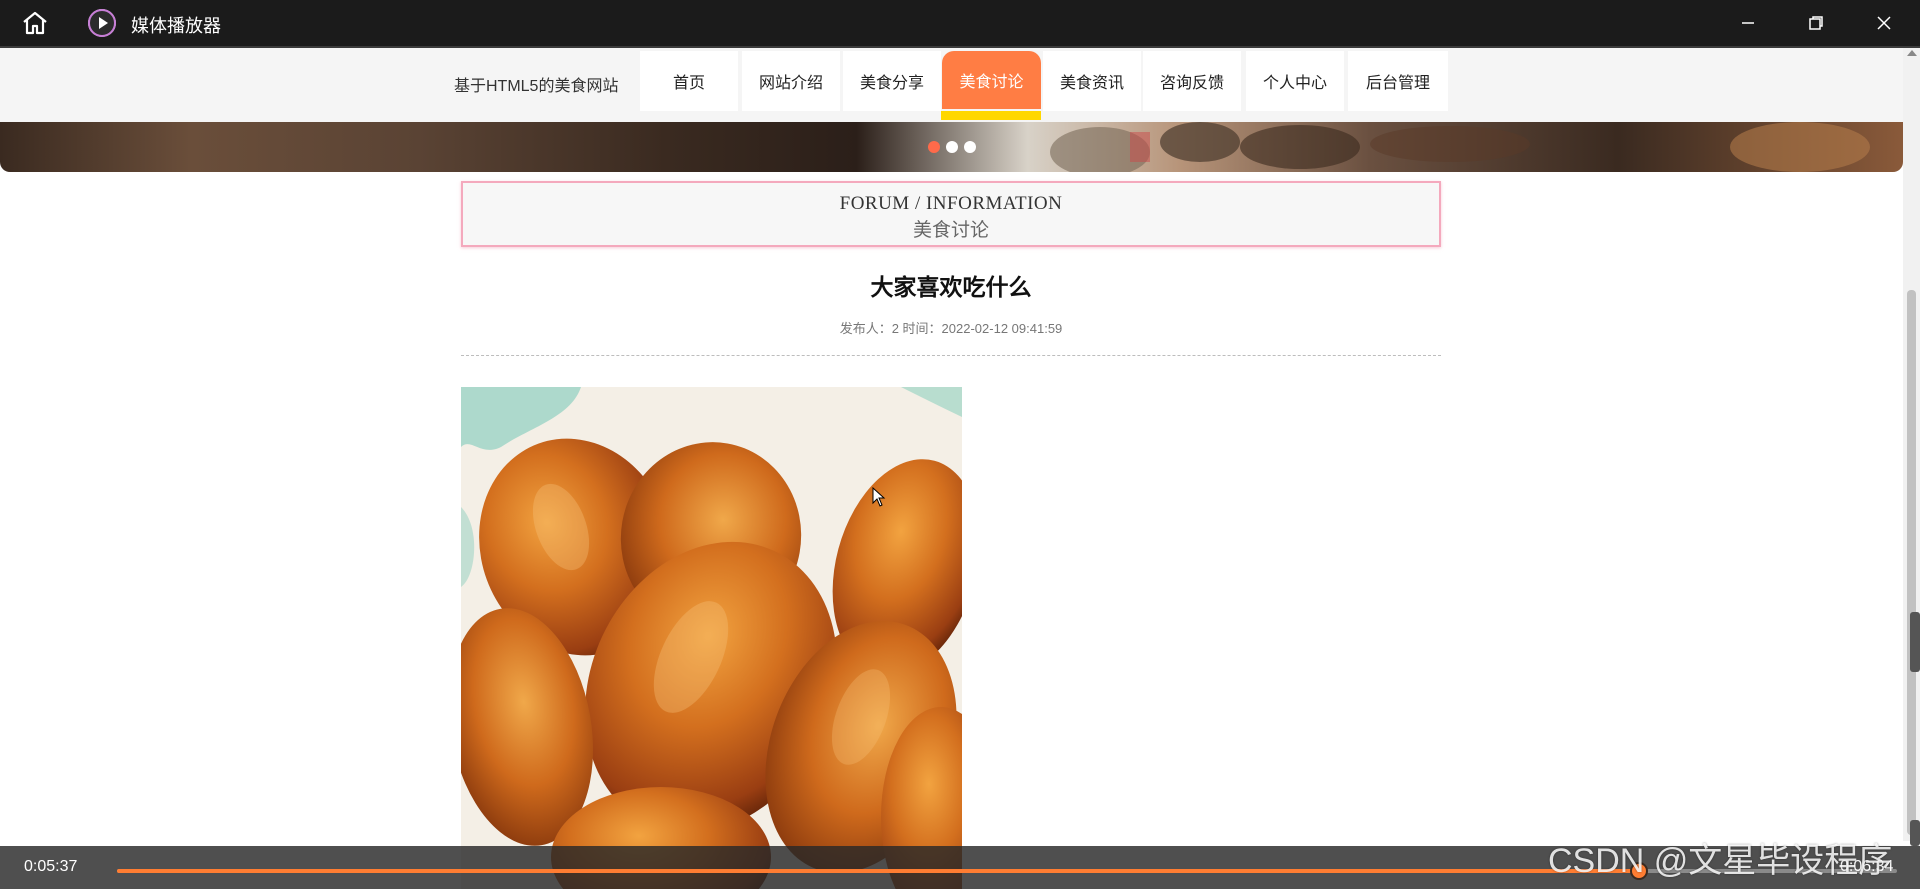 The image size is (1920, 889). Describe the element at coordinates (35, 23) in the screenshot. I see `home-icon` at that location.